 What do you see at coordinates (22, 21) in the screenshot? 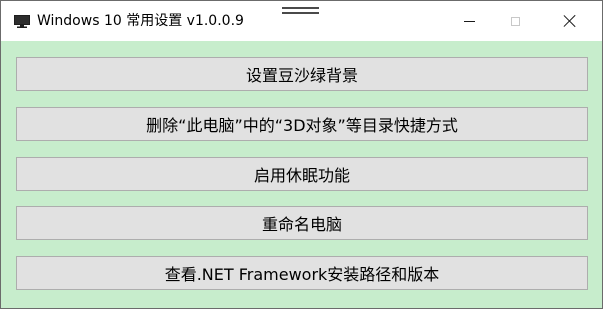
I see `monitor-icon` at bounding box center [22, 21].